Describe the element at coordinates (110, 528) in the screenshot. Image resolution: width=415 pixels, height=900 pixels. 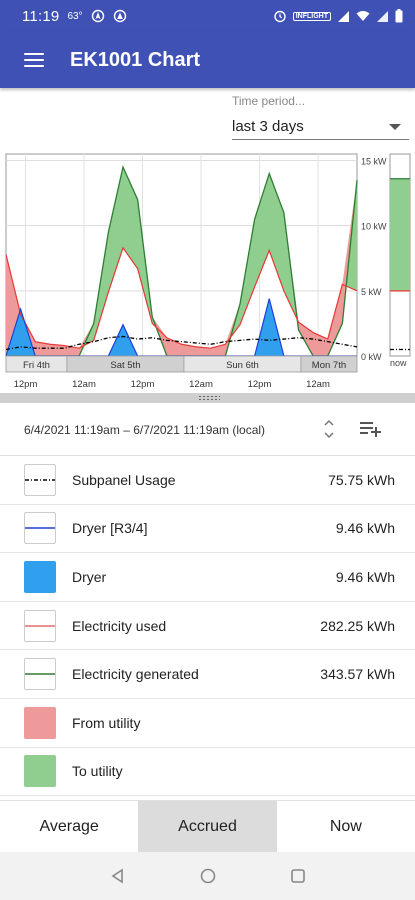
I see `legend-label: Dryer [R3/4]` at that location.